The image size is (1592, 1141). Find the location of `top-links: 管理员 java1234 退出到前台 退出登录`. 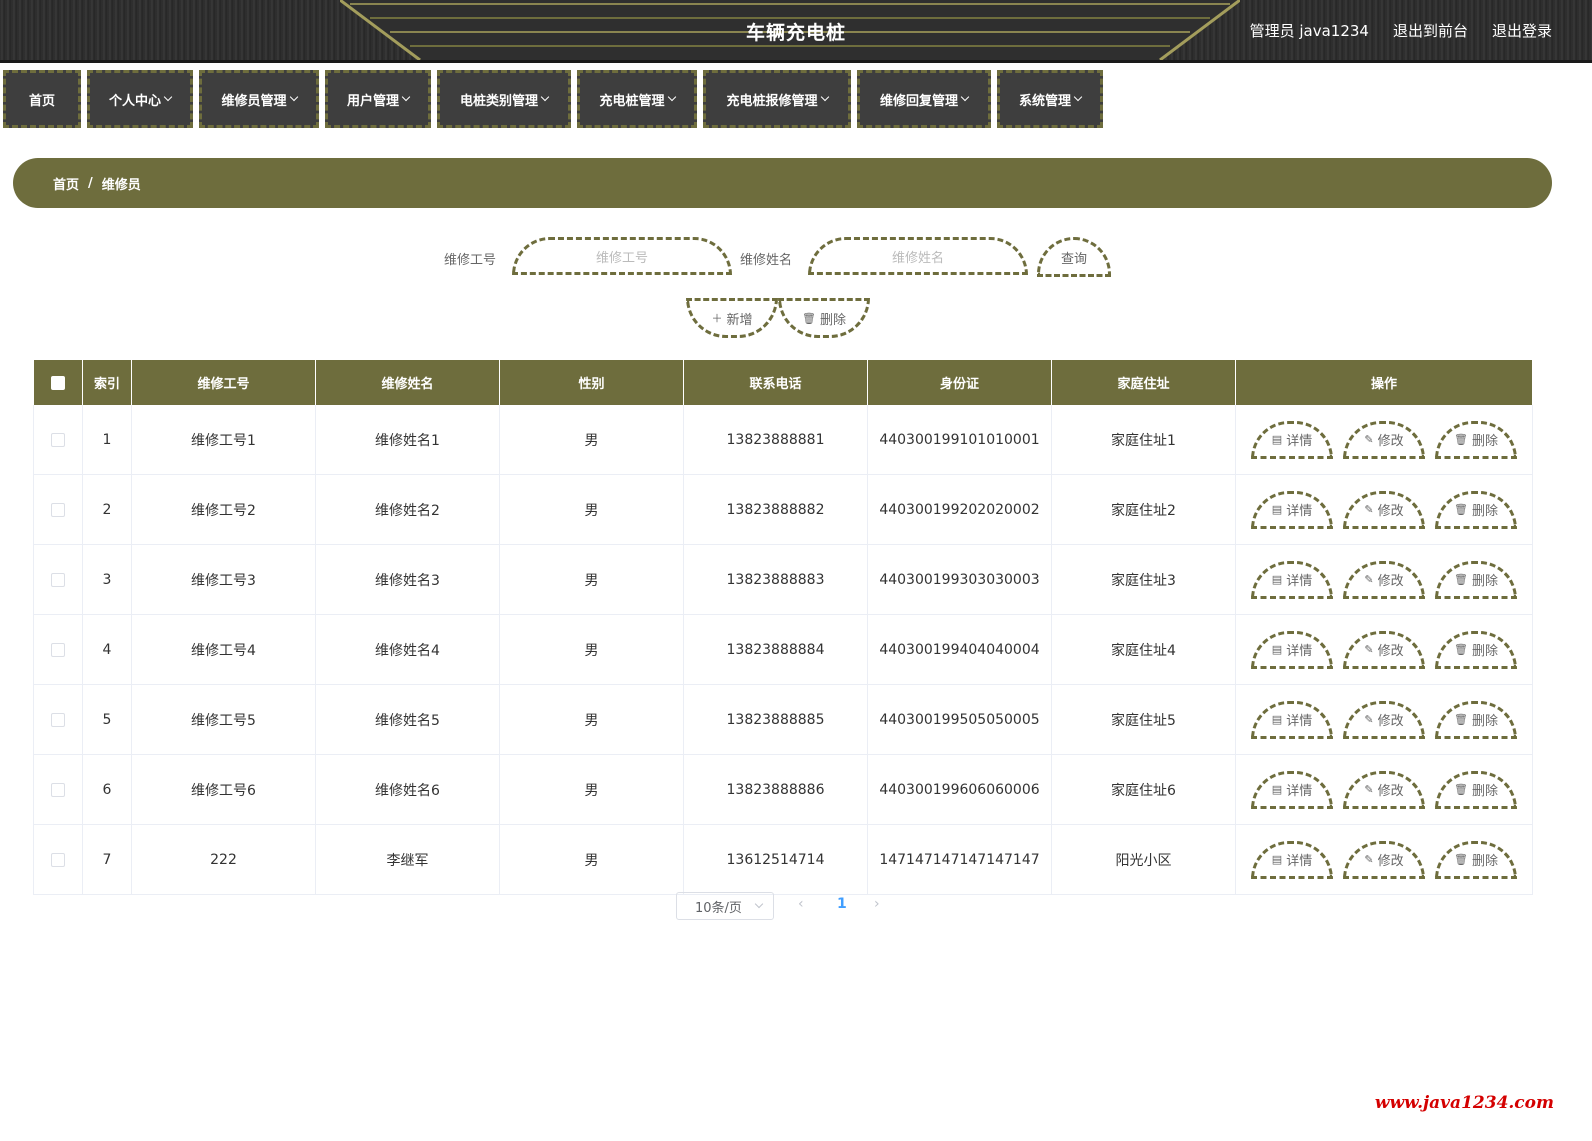

top-links: 管理员 java1234 退出到前台 退出登录 is located at coordinates (1401, 30).